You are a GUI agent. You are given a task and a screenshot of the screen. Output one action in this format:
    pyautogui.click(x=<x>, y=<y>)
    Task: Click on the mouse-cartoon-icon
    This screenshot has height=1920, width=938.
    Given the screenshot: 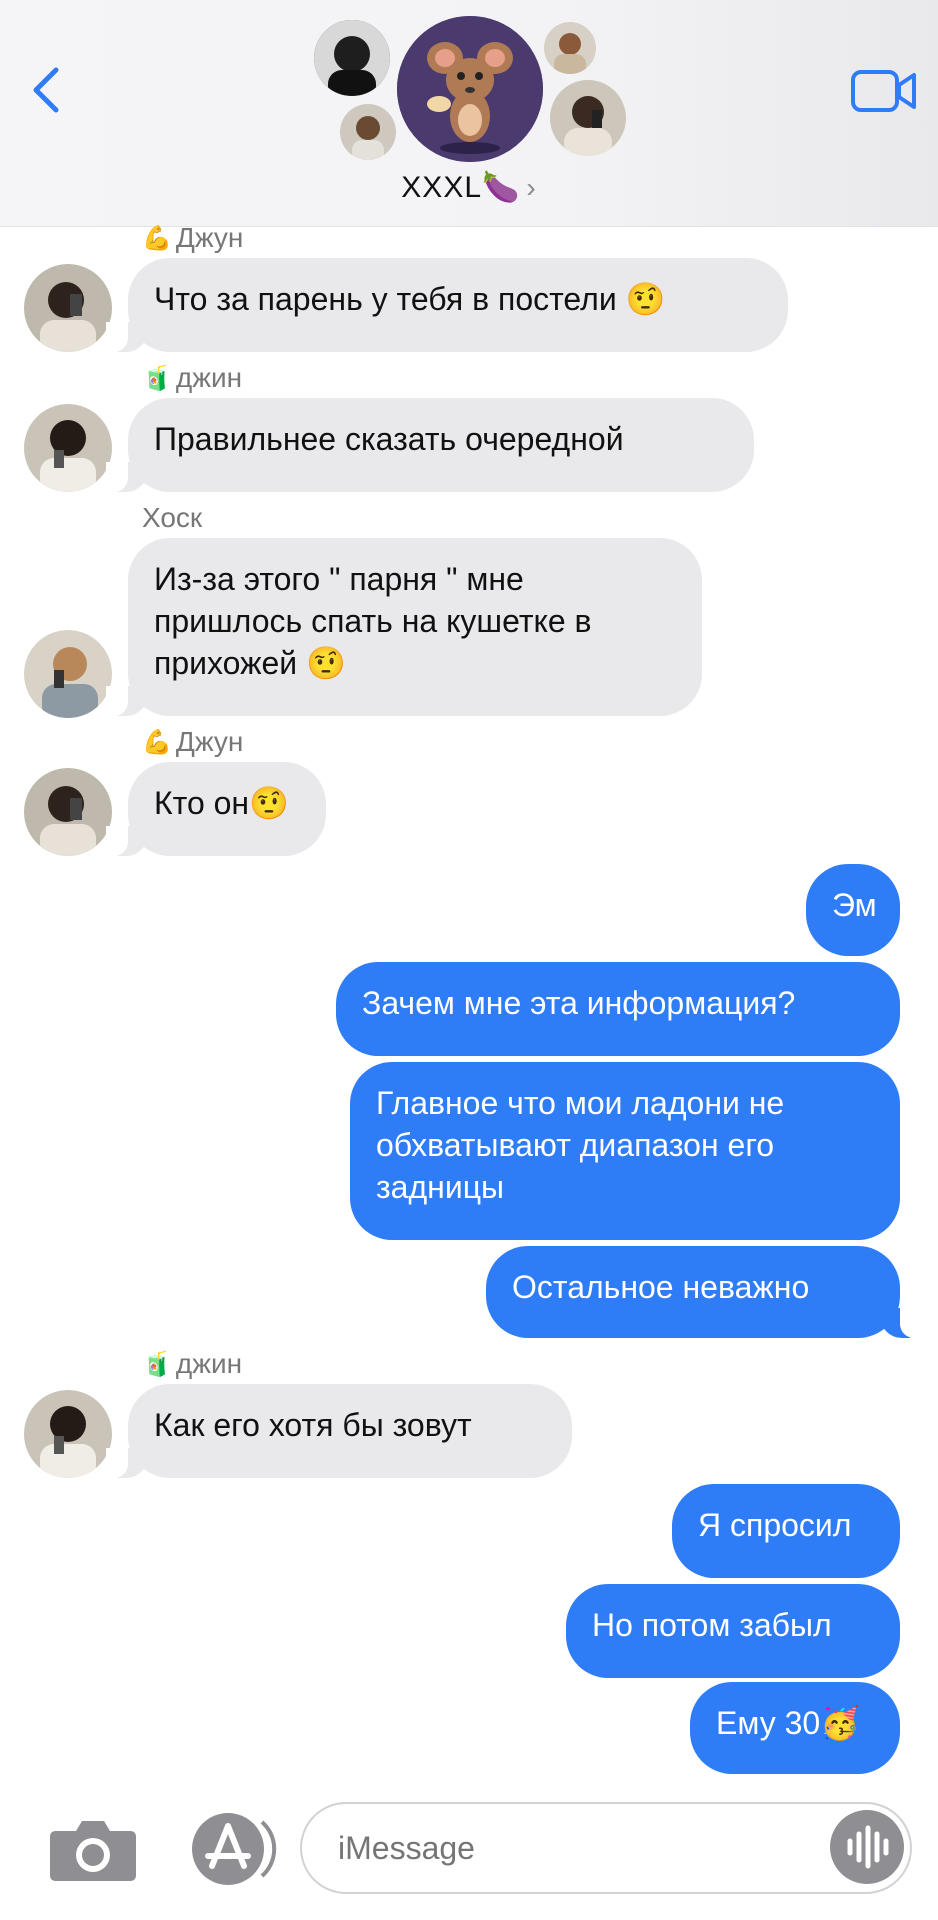 What is the action you would take?
    pyautogui.click(x=470, y=89)
    